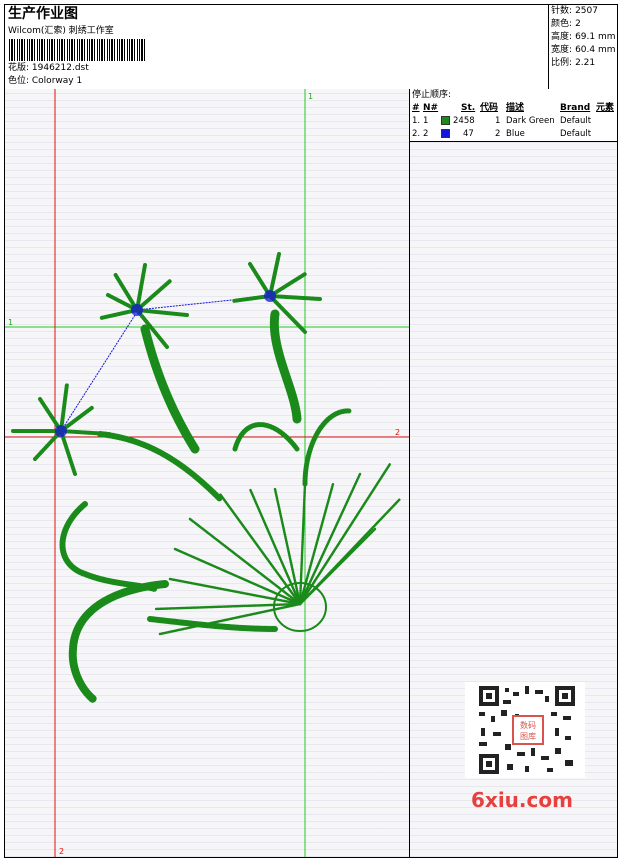 Image resolution: width=620 pixels, height=861 pixels. Describe the element at coordinates (468, 134) in the screenshot. I see `row-stitches: 47` at that location.